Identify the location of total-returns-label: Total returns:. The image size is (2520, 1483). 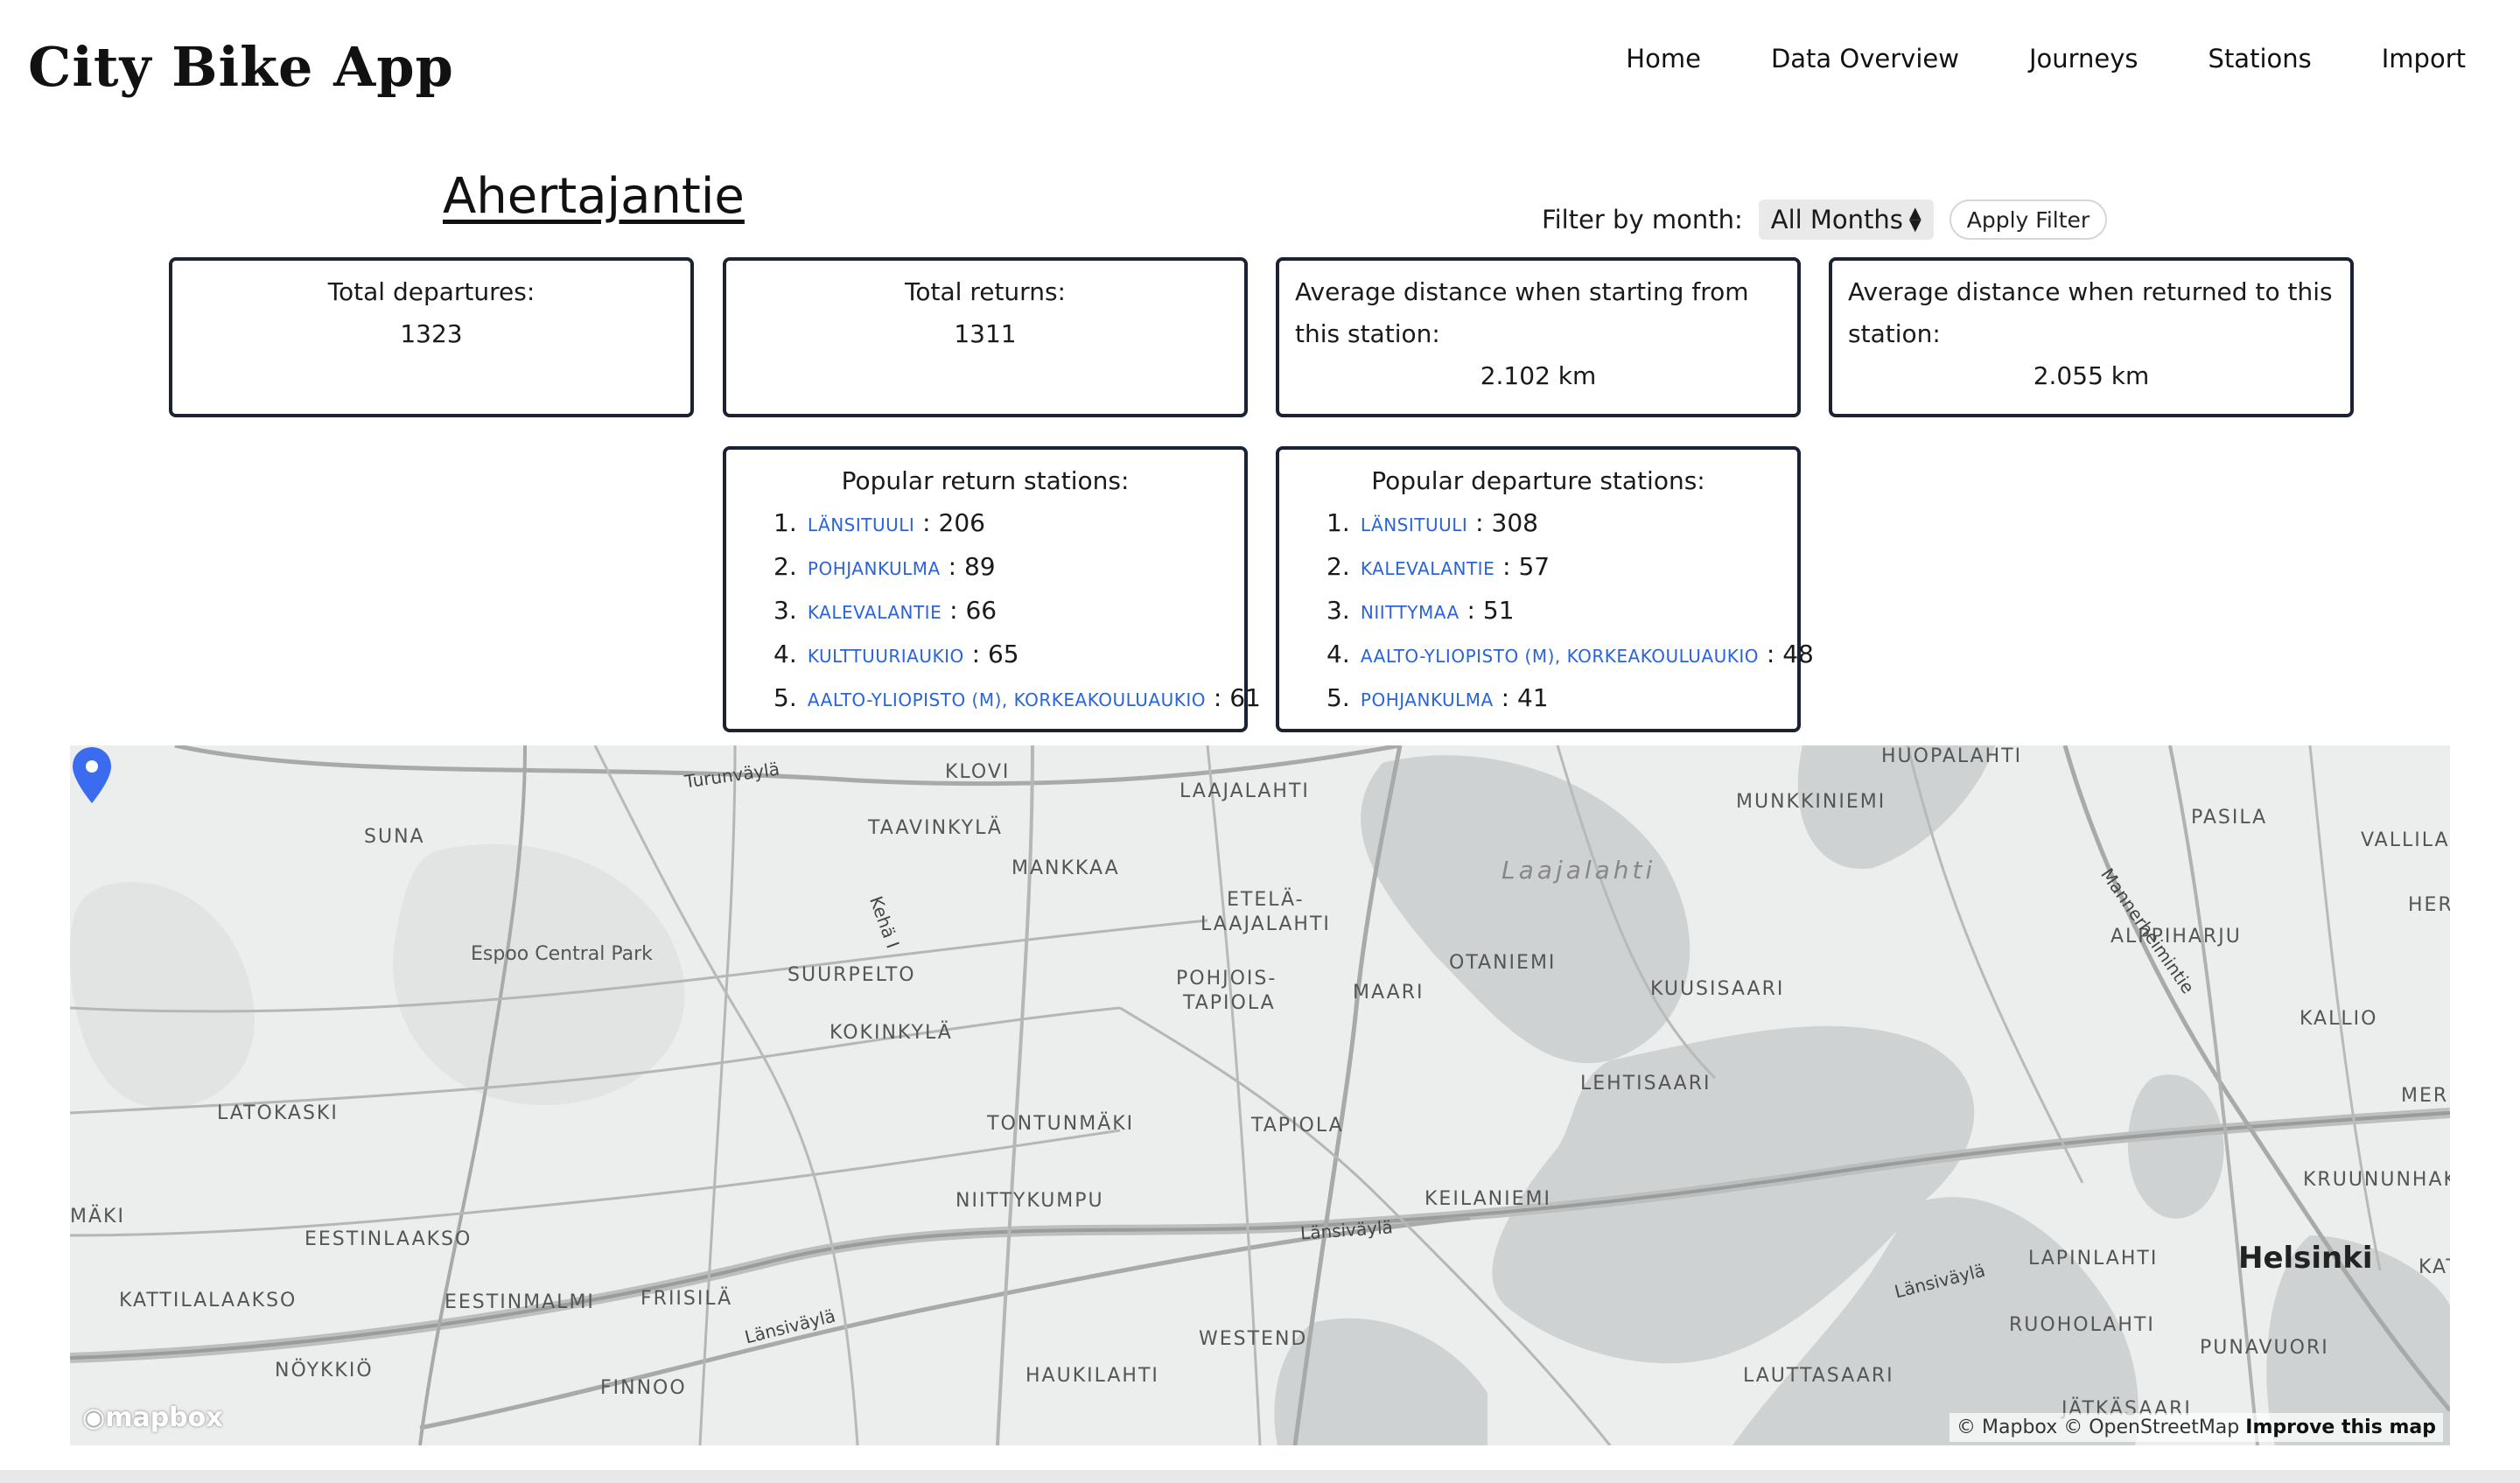
(985, 291).